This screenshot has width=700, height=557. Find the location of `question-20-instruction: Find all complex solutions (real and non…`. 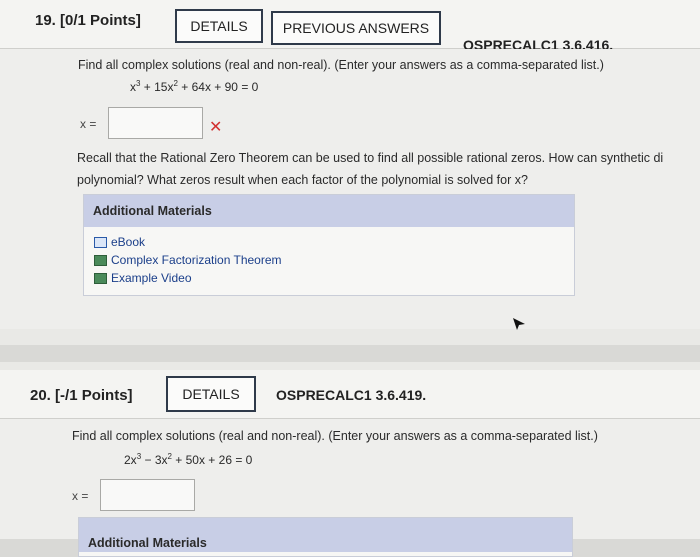

question-20-instruction: Find all complex solutions (real and non… is located at coordinates (335, 436).